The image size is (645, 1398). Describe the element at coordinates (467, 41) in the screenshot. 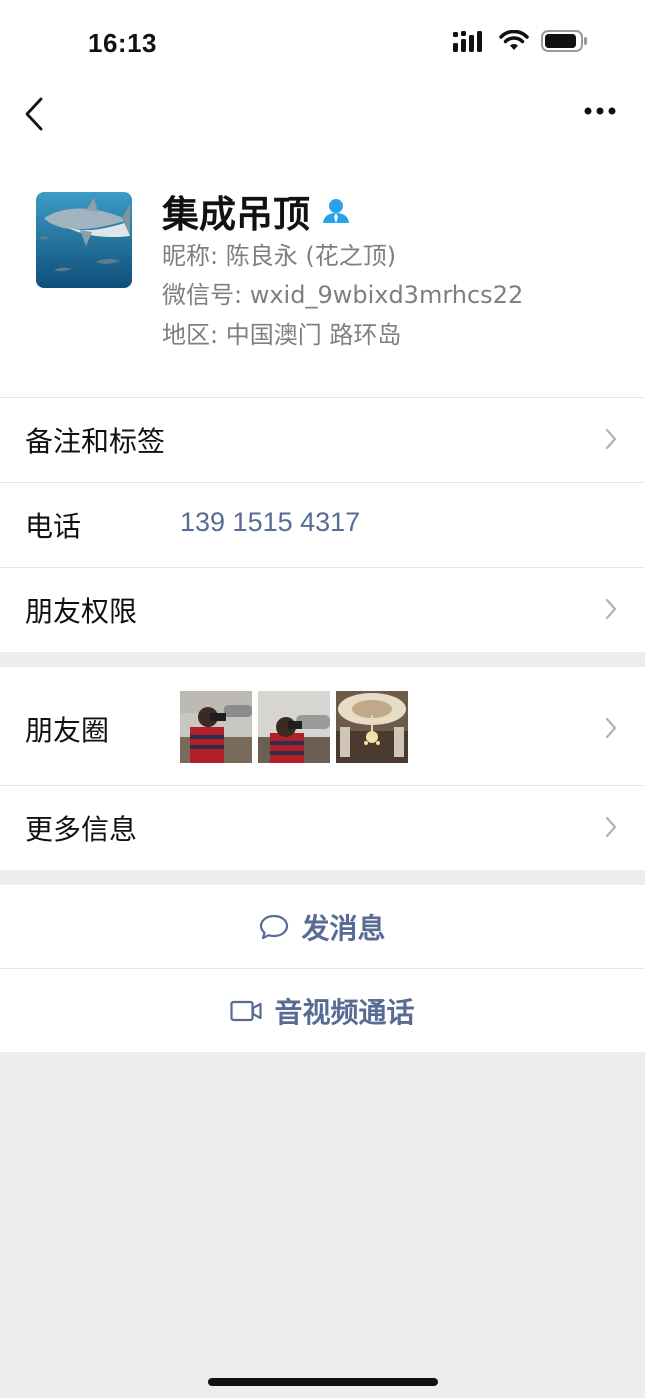

I see `signal-icon` at that location.